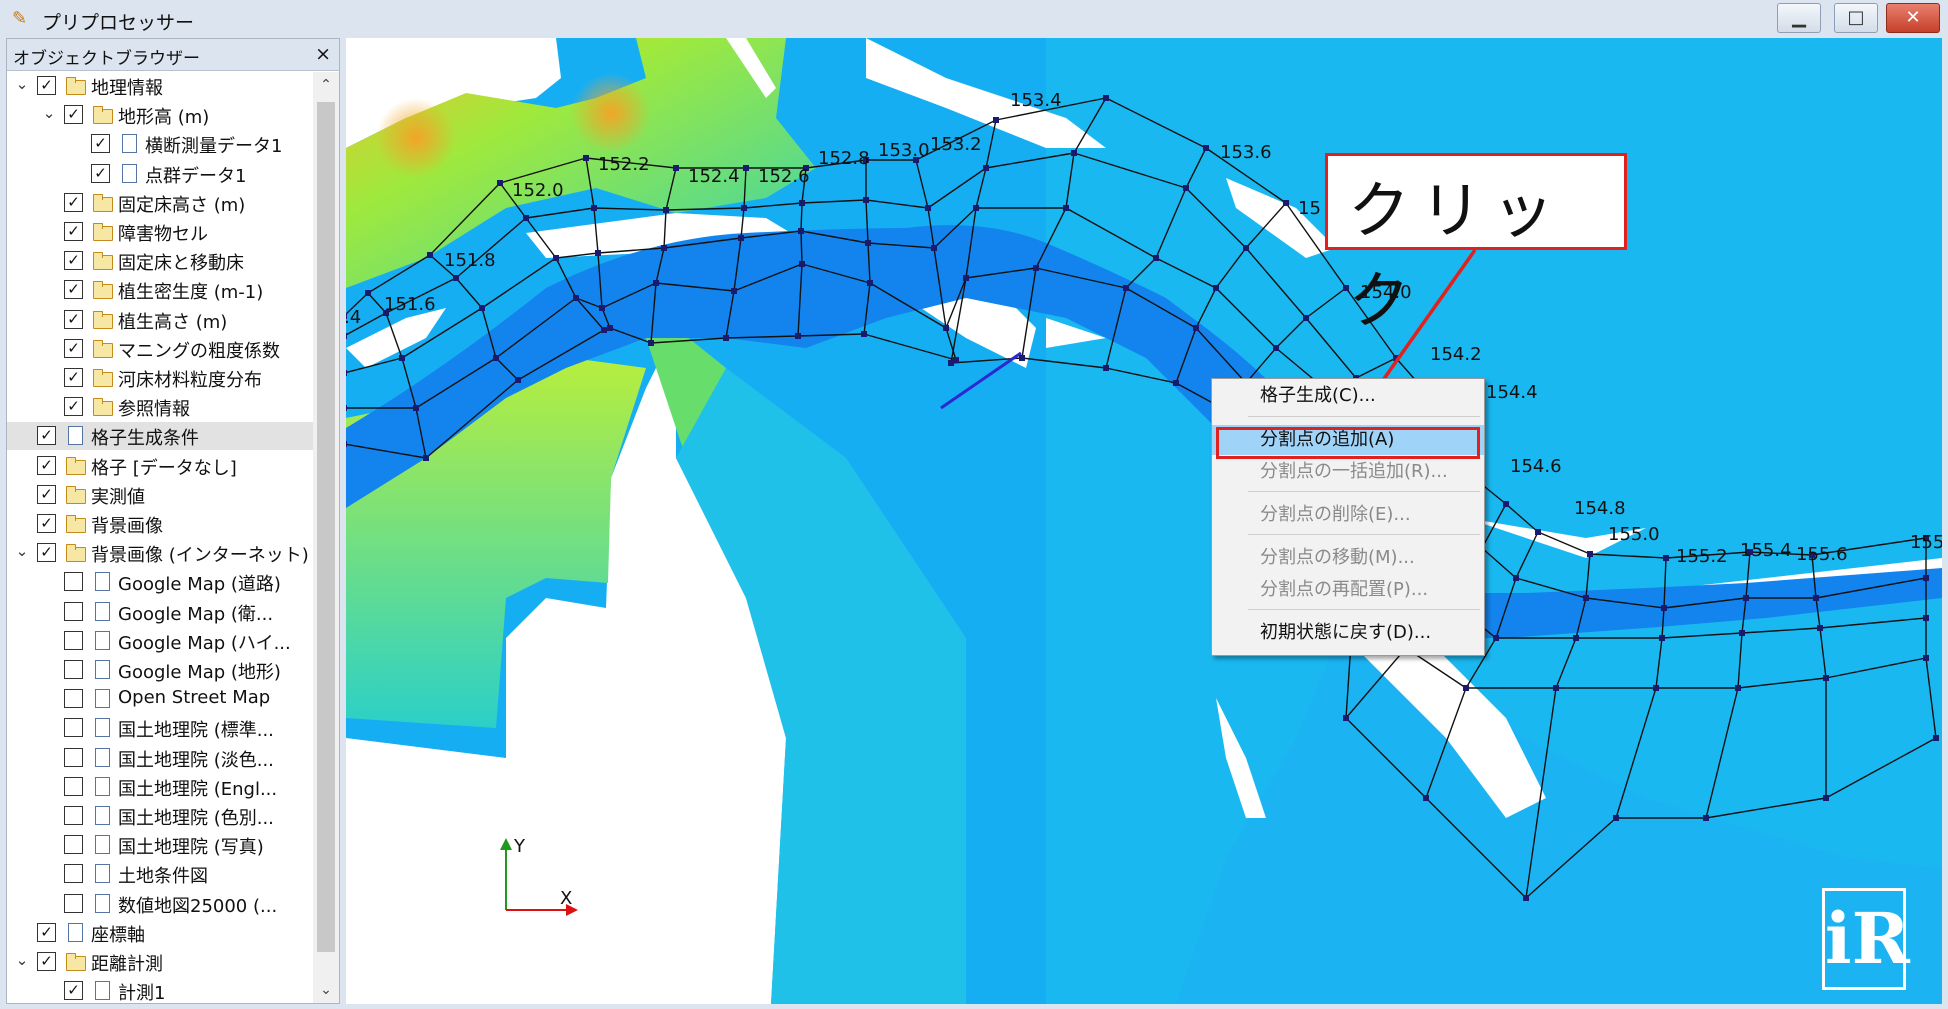 The height and width of the screenshot is (1009, 1948). Describe the element at coordinates (1412, 340) in the screenshot. I see `annotation-arrow` at that location.